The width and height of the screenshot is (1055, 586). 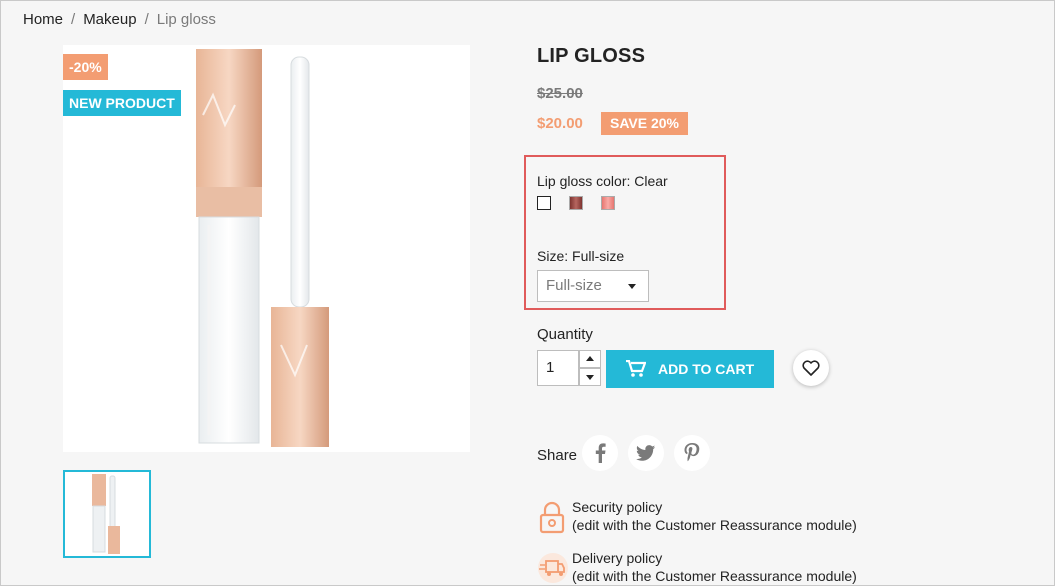 What do you see at coordinates (43, 19) in the screenshot?
I see `breadcrumb-home: Home` at bounding box center [43, 19].